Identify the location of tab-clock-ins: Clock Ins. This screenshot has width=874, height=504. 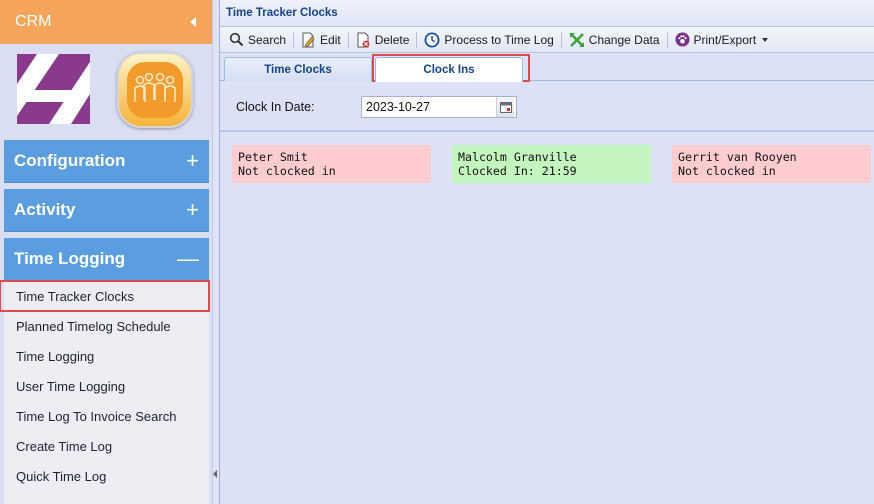
(449, 69).